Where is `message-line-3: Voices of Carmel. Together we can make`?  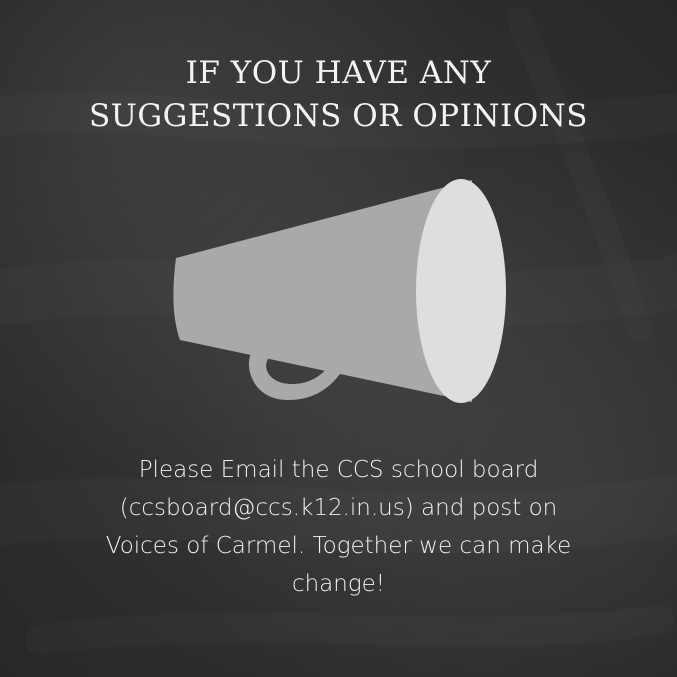 message-line-3: Voices of Carmel. Together we can make is located at coordinates (338, 546).